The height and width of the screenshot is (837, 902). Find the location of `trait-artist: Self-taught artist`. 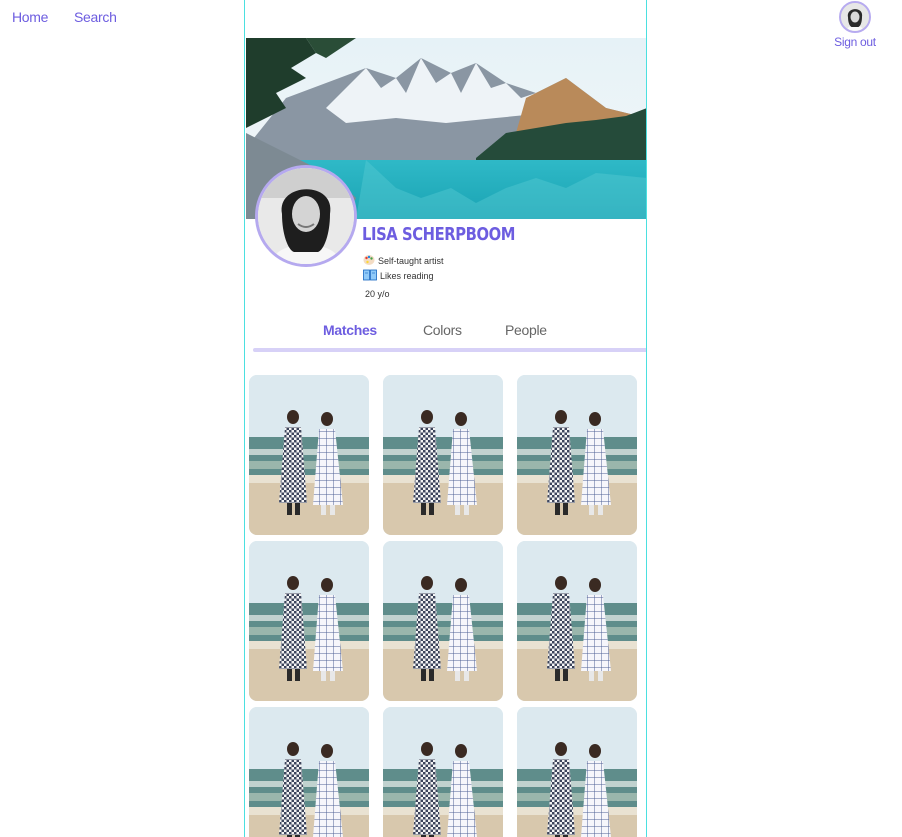

trait-artist: Self-taught artist is located at coordinates (403, 261).